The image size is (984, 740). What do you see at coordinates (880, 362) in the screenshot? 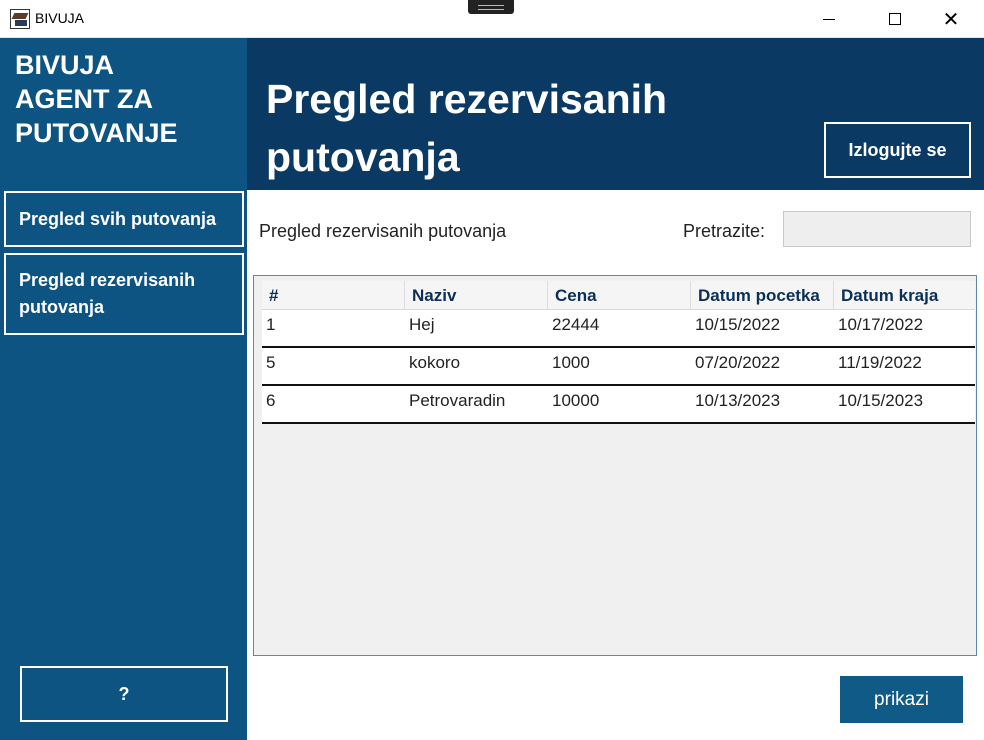
I see `cell-end-date: 11/19/2022` at bounding box center [880, 362].